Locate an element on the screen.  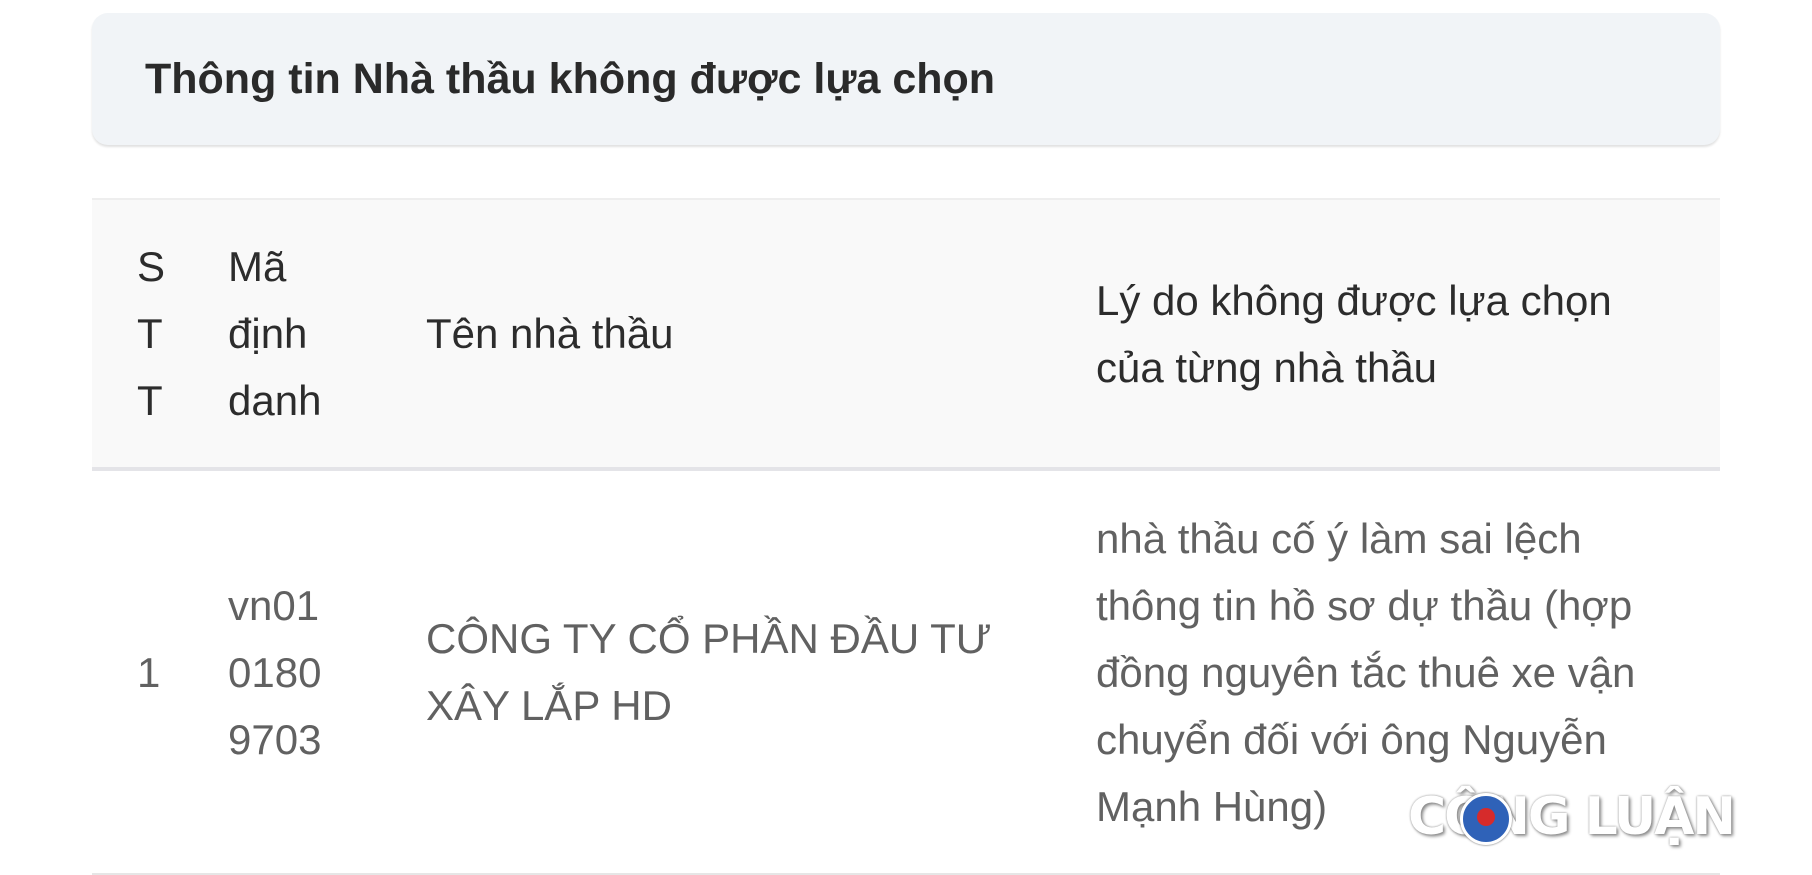
section-header: Thông tin Nhà thầu không được lựa chọn is located at coordinates (906, 79).